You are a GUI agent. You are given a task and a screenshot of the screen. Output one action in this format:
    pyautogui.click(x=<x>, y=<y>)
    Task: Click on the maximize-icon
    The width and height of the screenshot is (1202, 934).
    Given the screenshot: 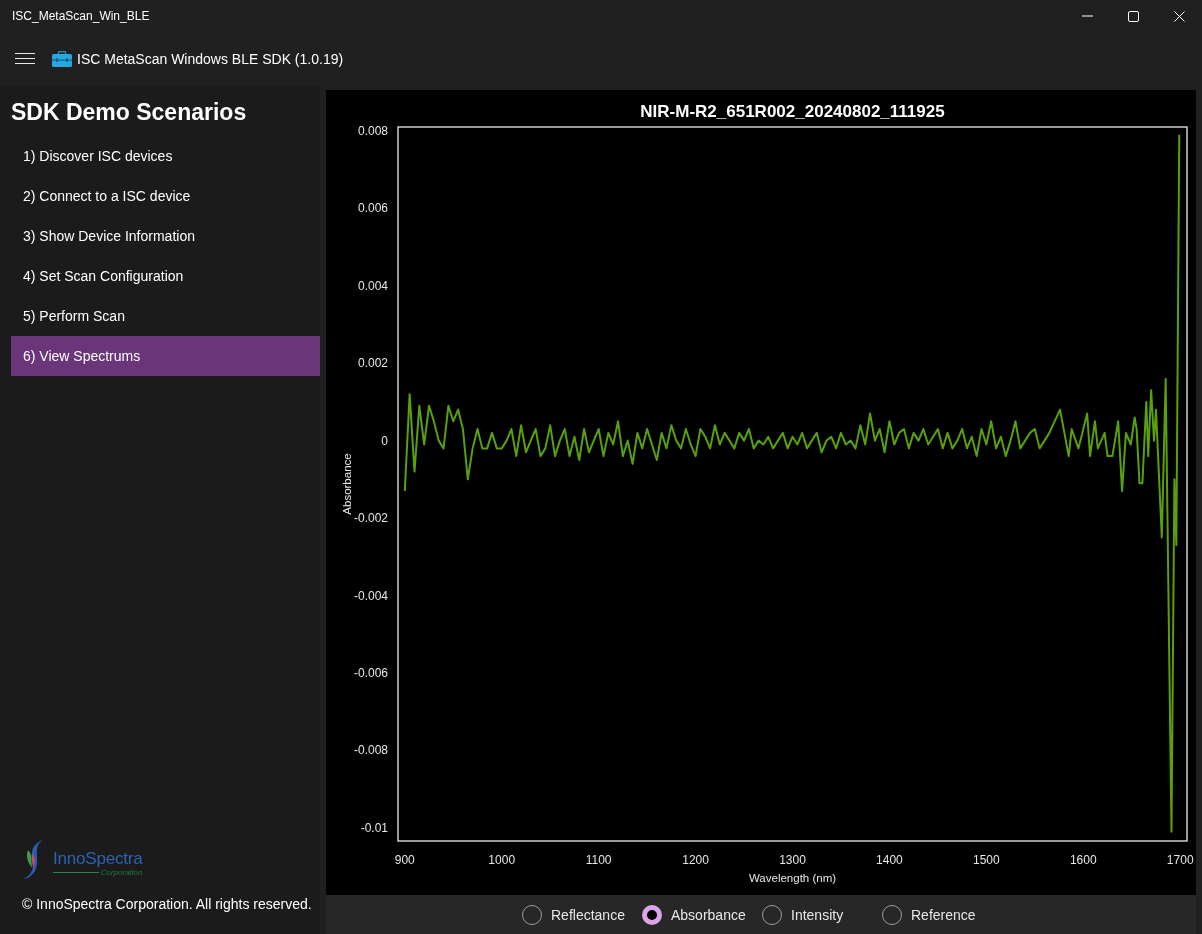 What is the action you would take?
    pyautogui.click(x=1133, y=16)
    